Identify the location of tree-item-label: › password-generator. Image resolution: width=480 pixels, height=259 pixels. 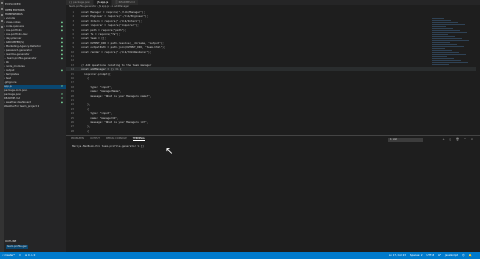
(18, 50).